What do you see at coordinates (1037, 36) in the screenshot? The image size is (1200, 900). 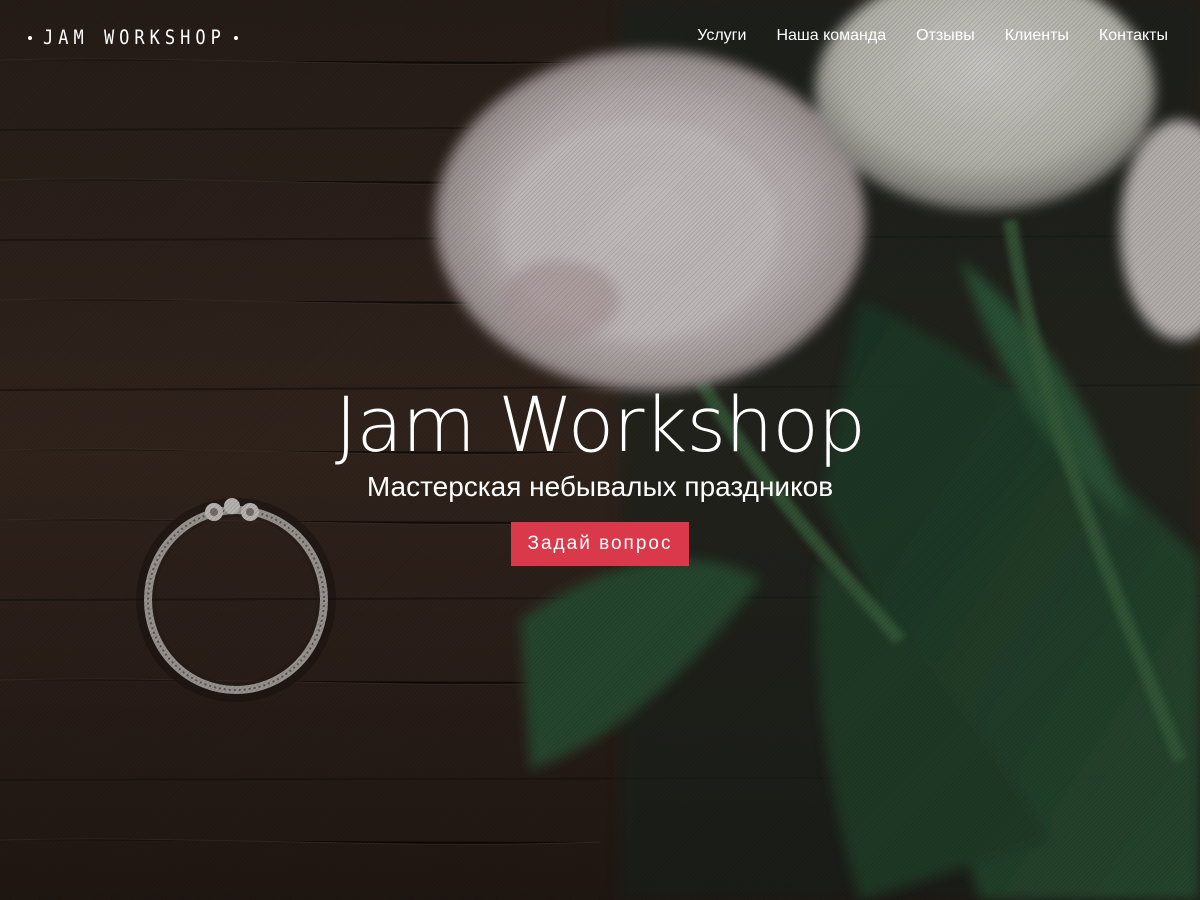 I see `nav-item-clients: Клиенты` at bounding box center [1037, 36].